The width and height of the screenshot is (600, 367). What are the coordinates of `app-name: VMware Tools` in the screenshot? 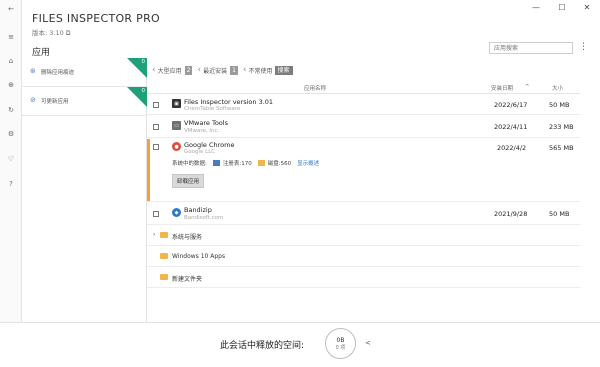 It's located at (206, 123).